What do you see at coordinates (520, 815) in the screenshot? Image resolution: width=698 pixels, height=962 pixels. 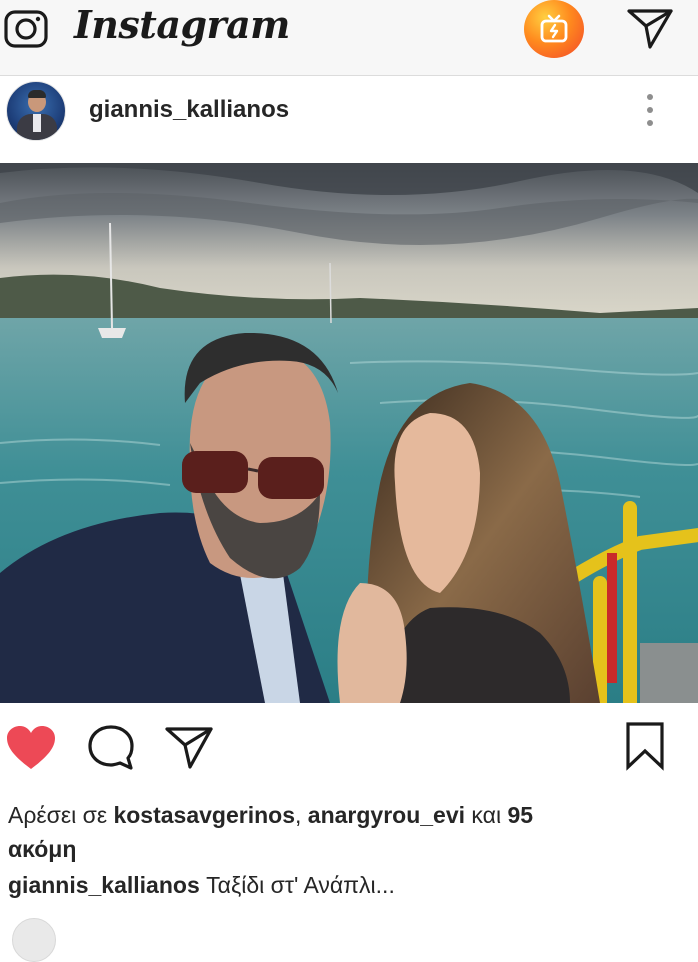 I see `likes-count: 95` at bounding box center [520, 815].